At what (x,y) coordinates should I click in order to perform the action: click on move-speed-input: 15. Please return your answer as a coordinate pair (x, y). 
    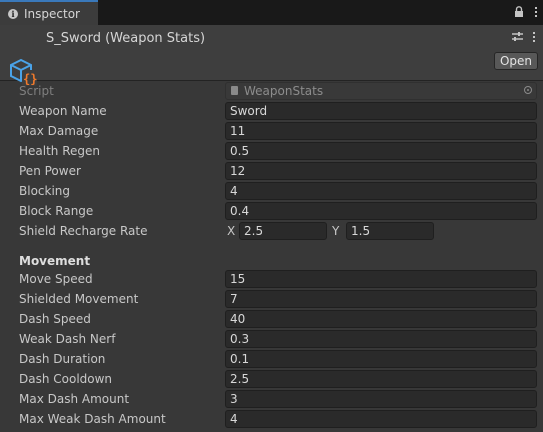
    Looking at the image, I should click on (381, 279).